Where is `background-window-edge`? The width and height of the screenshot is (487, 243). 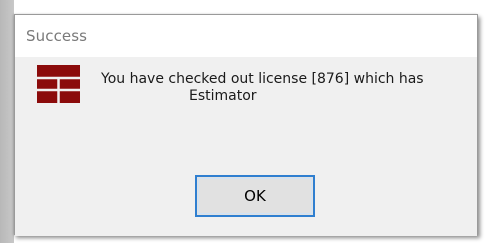
background-window-edge is located at coordinates (7, 121).